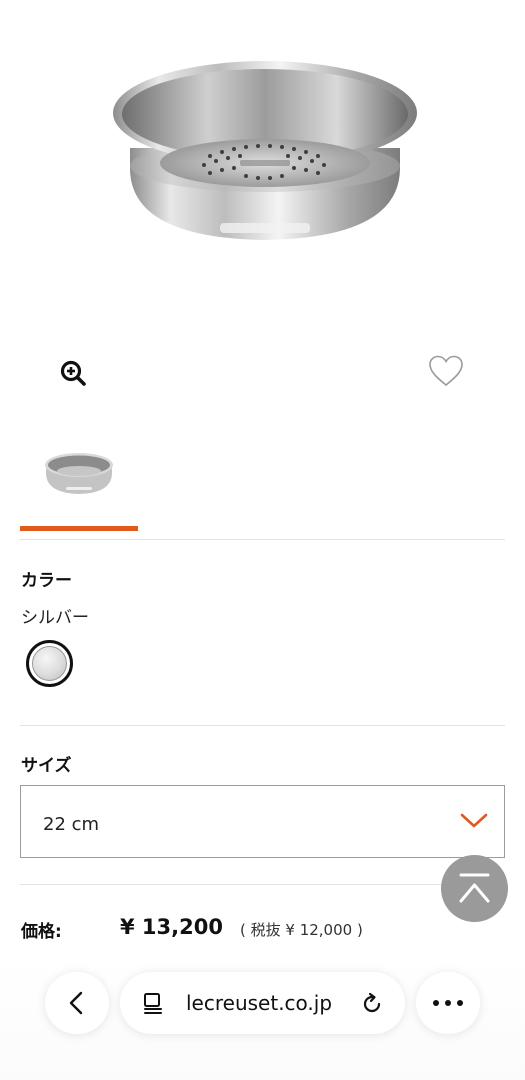 This screenshot has width=525, height=1080. What do you see at coordinates (474, 820) in the screenshot?
I see `chevron-down-icon` at bounding box center [474, 820].